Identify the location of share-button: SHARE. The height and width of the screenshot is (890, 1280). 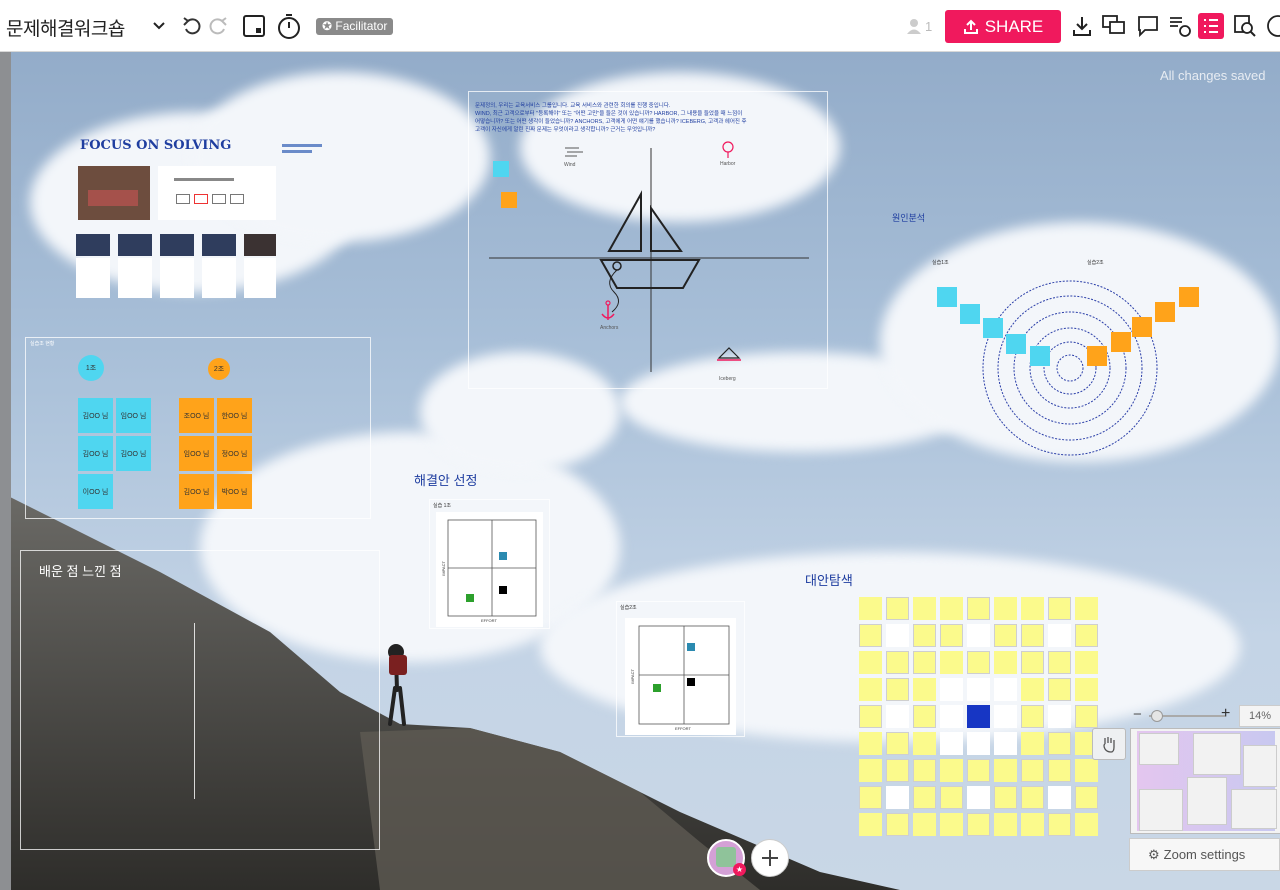
(1003, 26).